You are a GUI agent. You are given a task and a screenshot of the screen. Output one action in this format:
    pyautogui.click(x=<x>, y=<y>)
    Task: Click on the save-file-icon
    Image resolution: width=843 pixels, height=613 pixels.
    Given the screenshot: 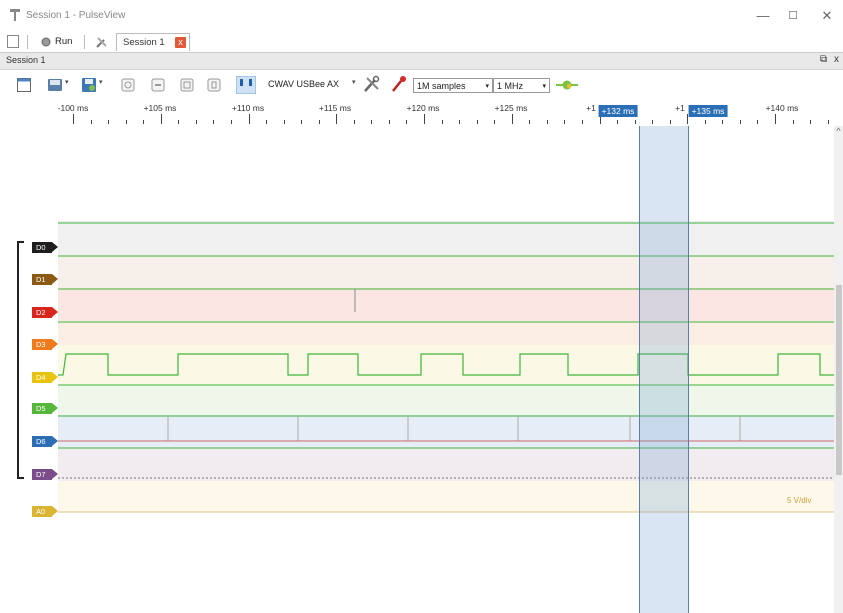 What is the action you would take?
    pyautogui.click(x=89, y=85)
    